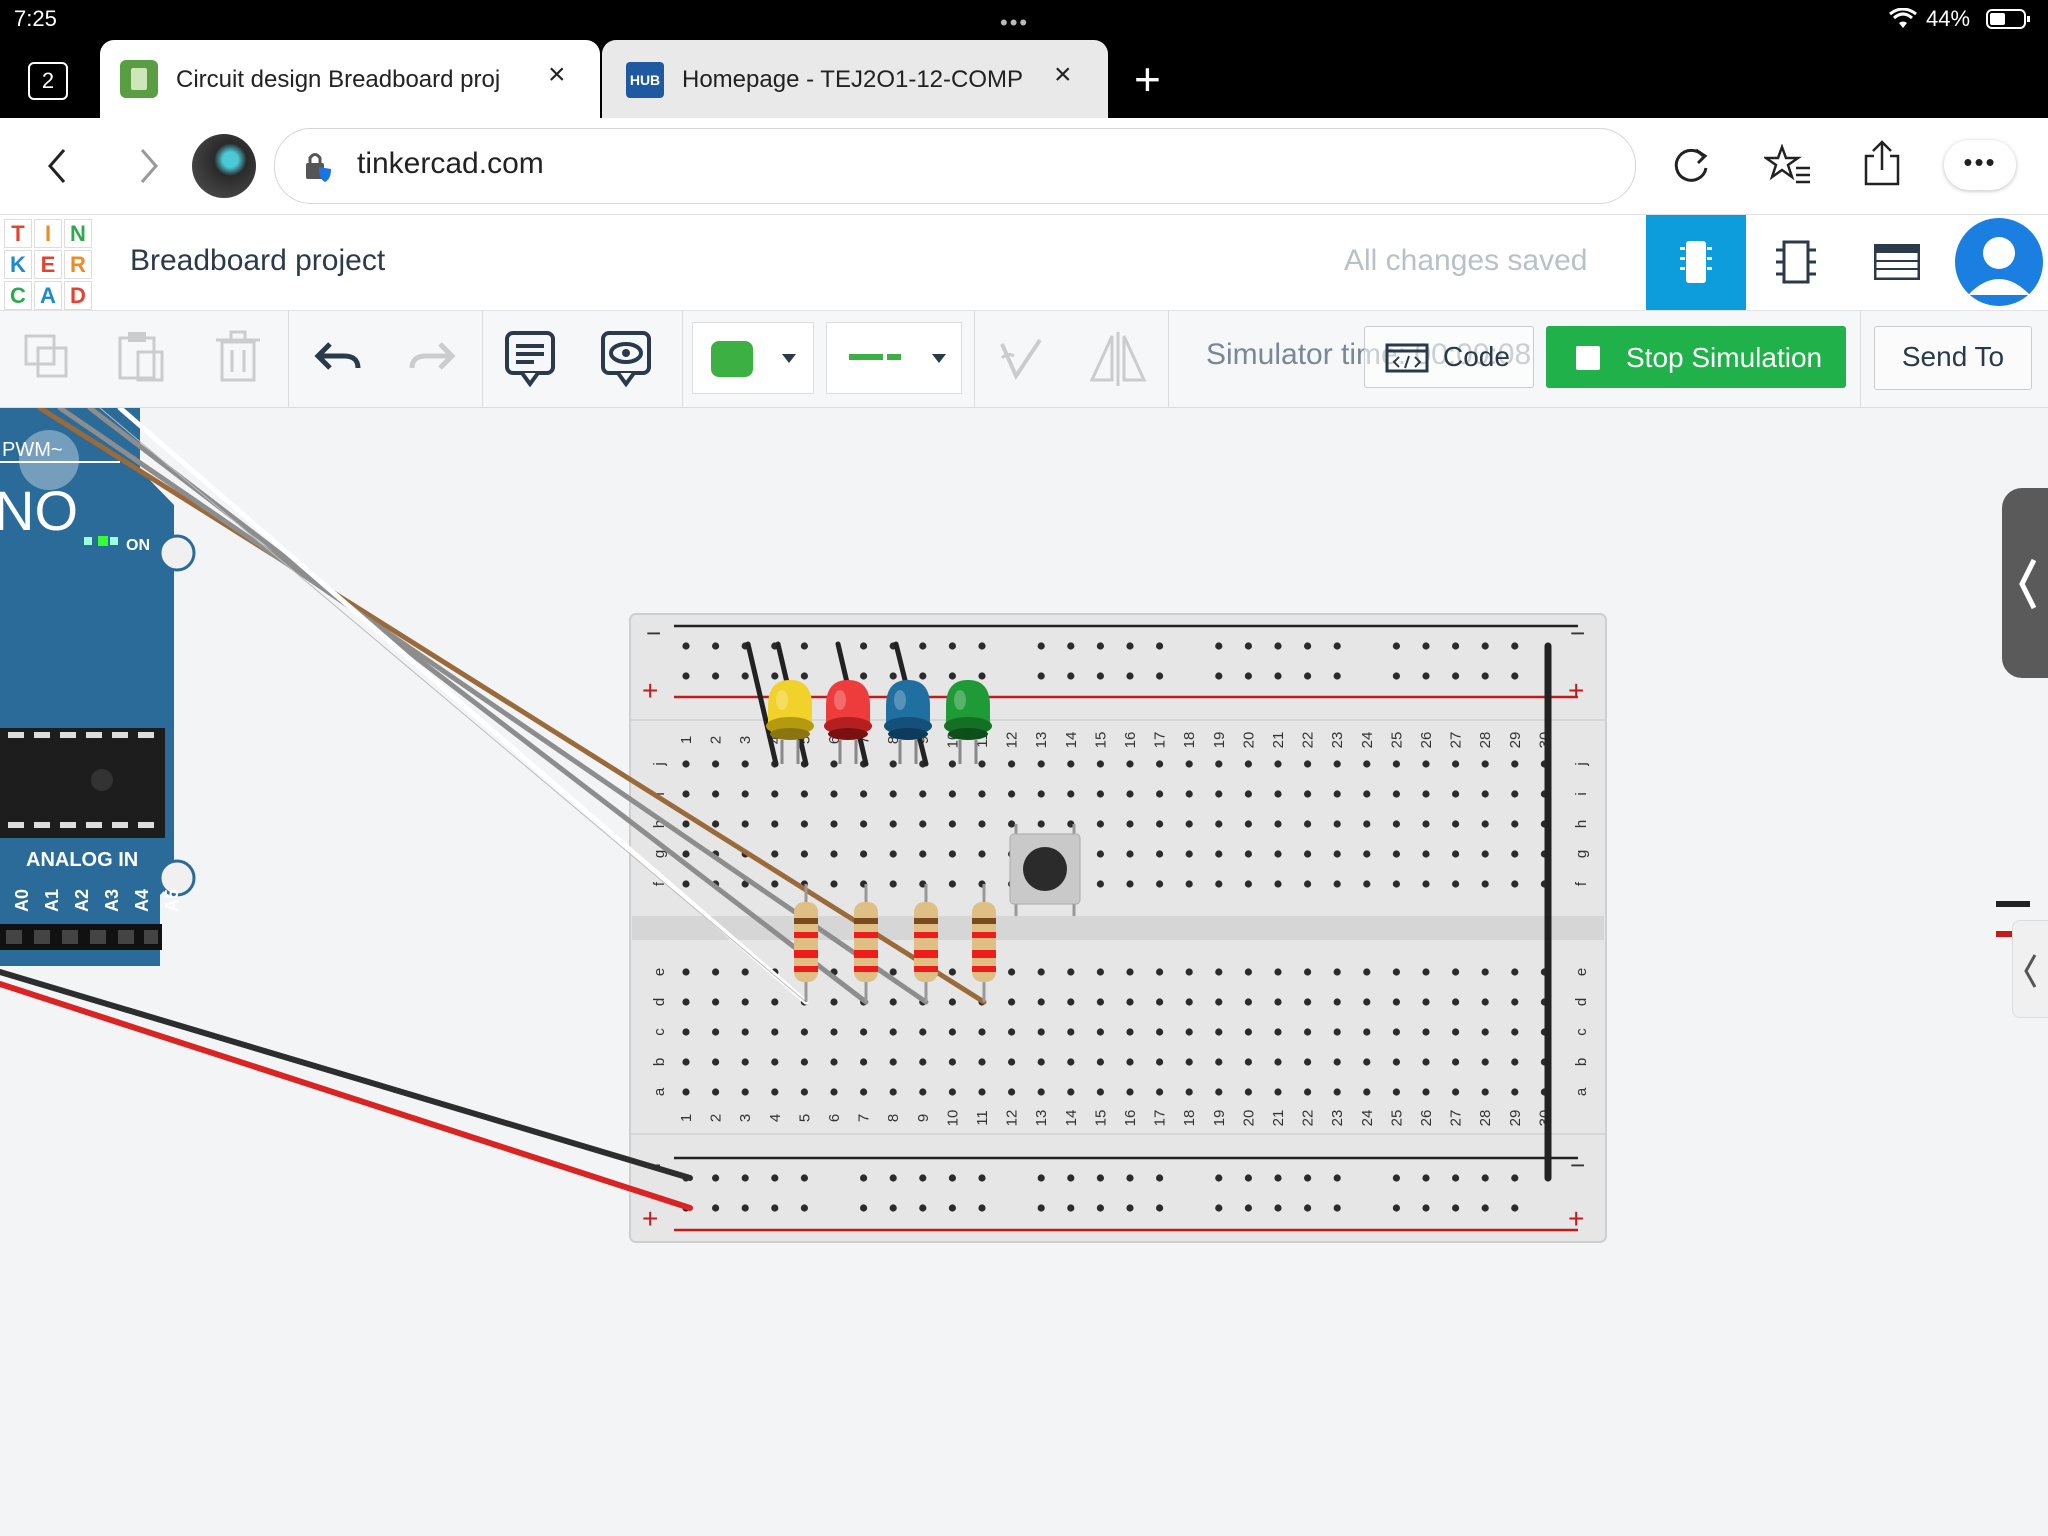 The image size is (2048, 1536). What do you see at coordinates (257, 261) in the screenshot?
I see `project-title: Breadboard project` at bounding box center [257, 261].